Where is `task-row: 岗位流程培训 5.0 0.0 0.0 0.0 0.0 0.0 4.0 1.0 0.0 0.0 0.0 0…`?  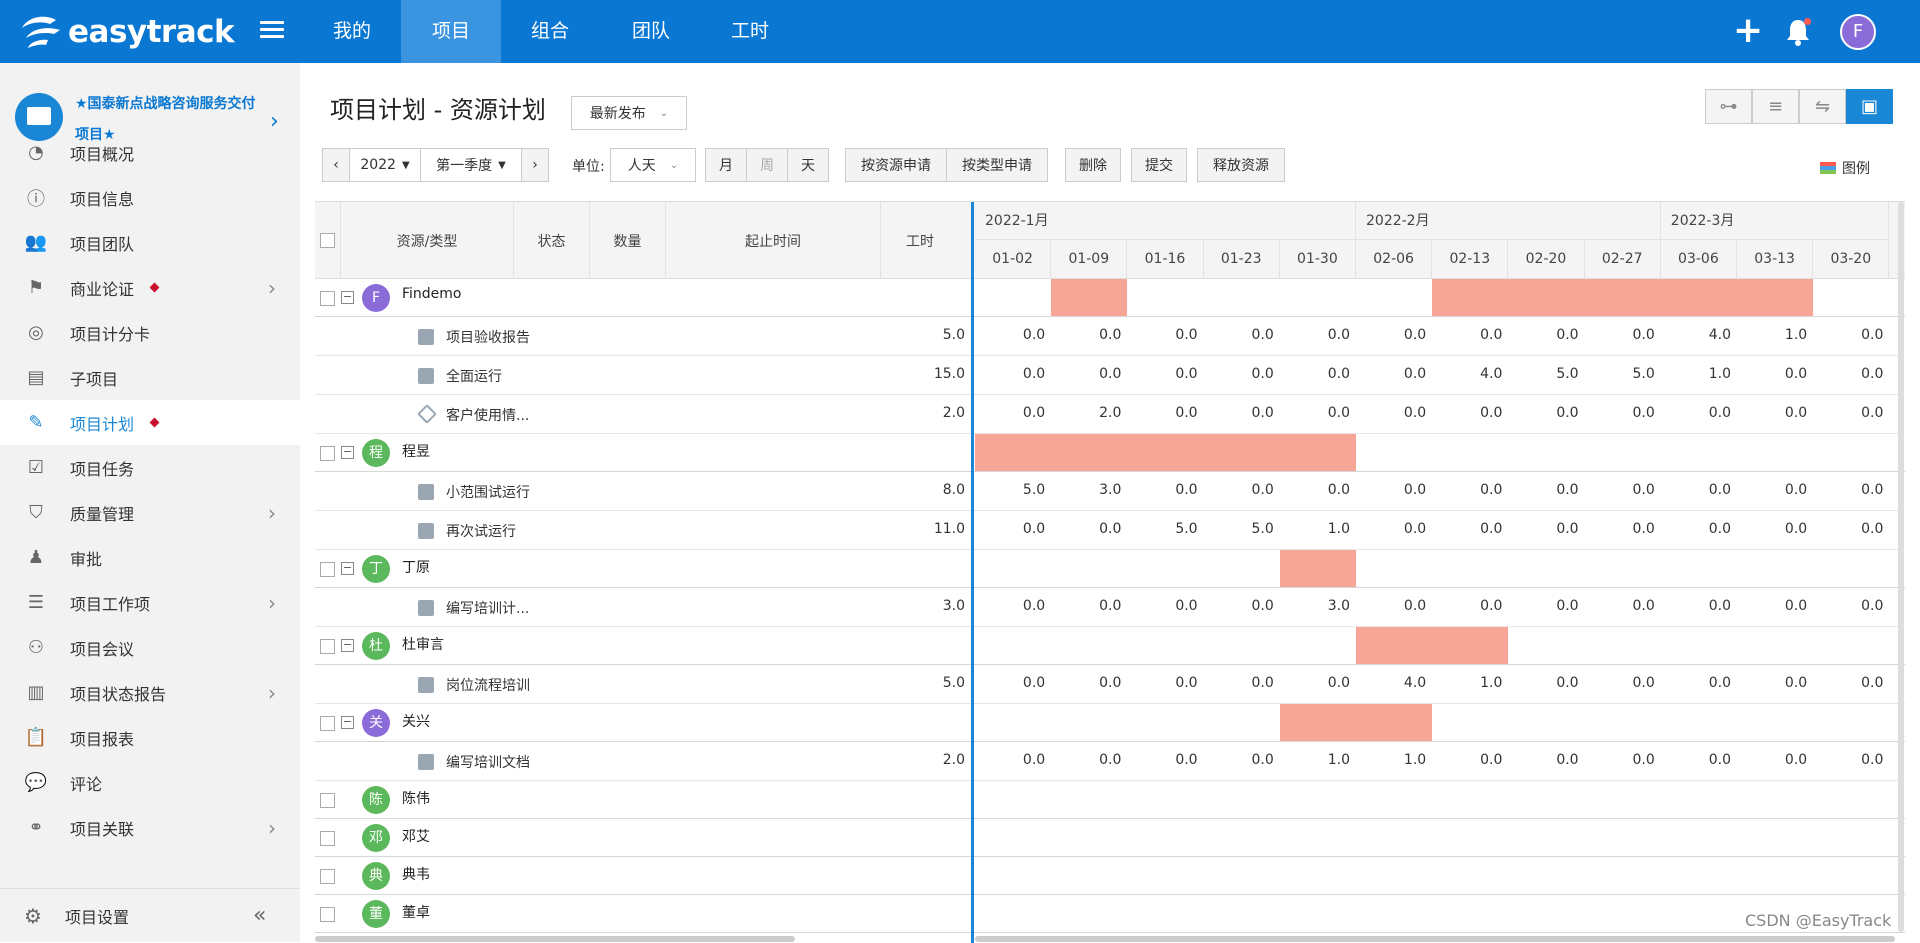 task-row: 岗位流程培训 5.0 0.0 0.0 0.0 0.0 0.0 4.0 1.0 0.0 0.0 0.0 0… is located at coordinates (1110, 684).